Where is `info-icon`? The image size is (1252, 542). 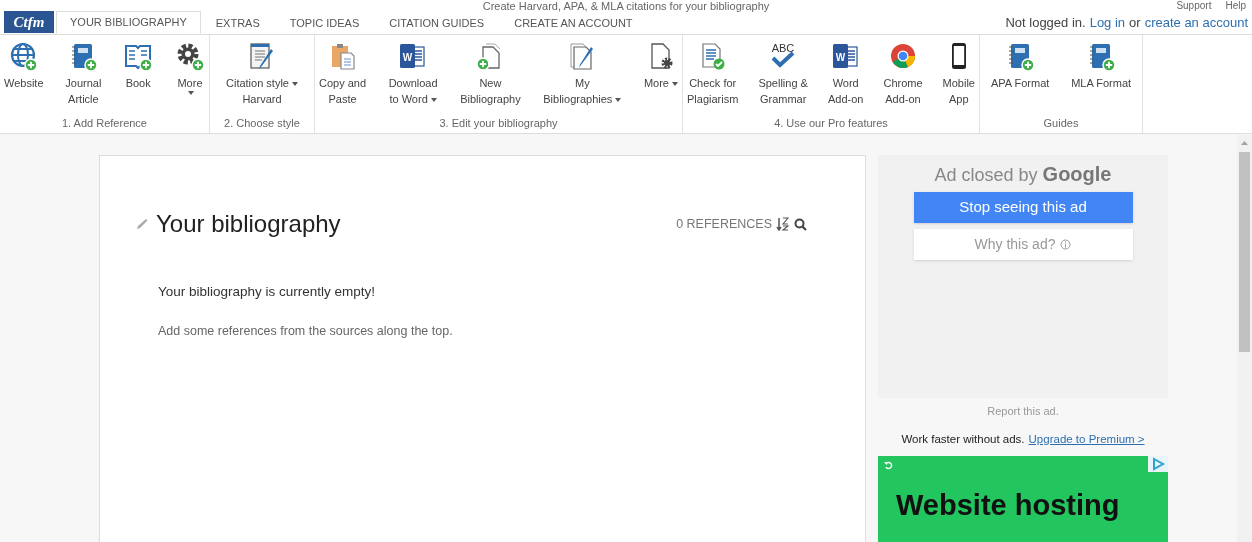
info-icon is located at coordinates (1066, 244).